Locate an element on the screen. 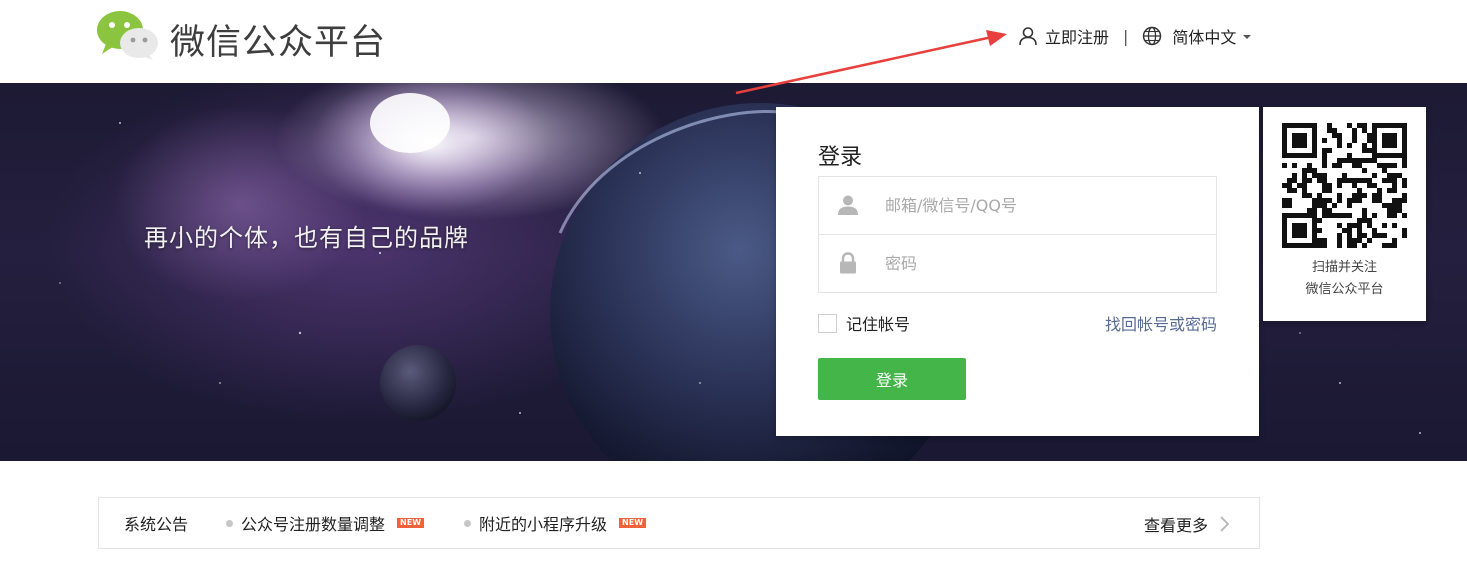  qr-caption-line1: 扫描并关注 is located at coordinates (1344, 267).